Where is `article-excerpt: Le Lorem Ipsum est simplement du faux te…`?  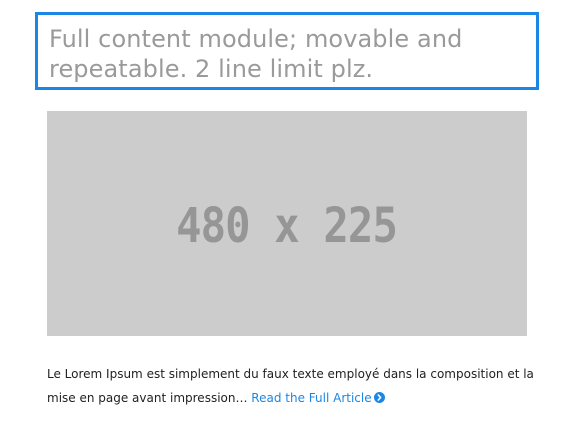 article-excerpt: Le Lorem Ipsum est simplement du faux te… is located at coordinates (292, 386).